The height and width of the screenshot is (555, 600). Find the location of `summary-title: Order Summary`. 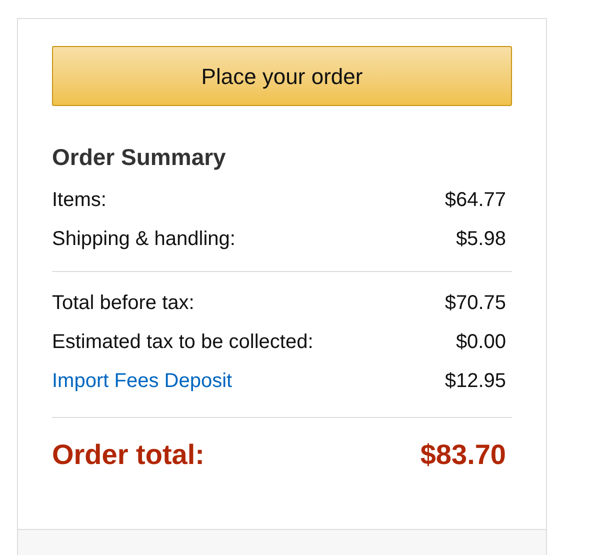

summary-title: Order Summary is located at coordinates (139, 157).